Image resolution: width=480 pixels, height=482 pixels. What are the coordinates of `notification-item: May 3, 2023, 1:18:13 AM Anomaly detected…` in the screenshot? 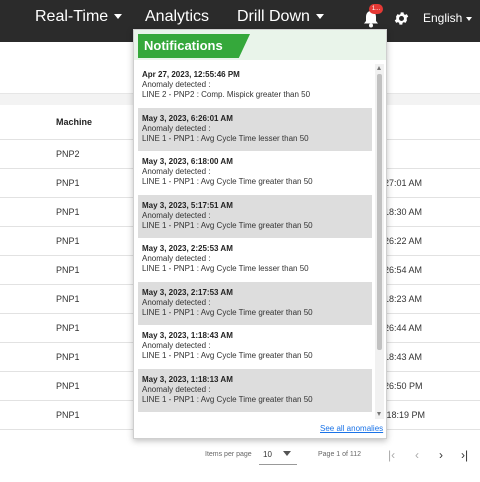 It's located at (255, 390).